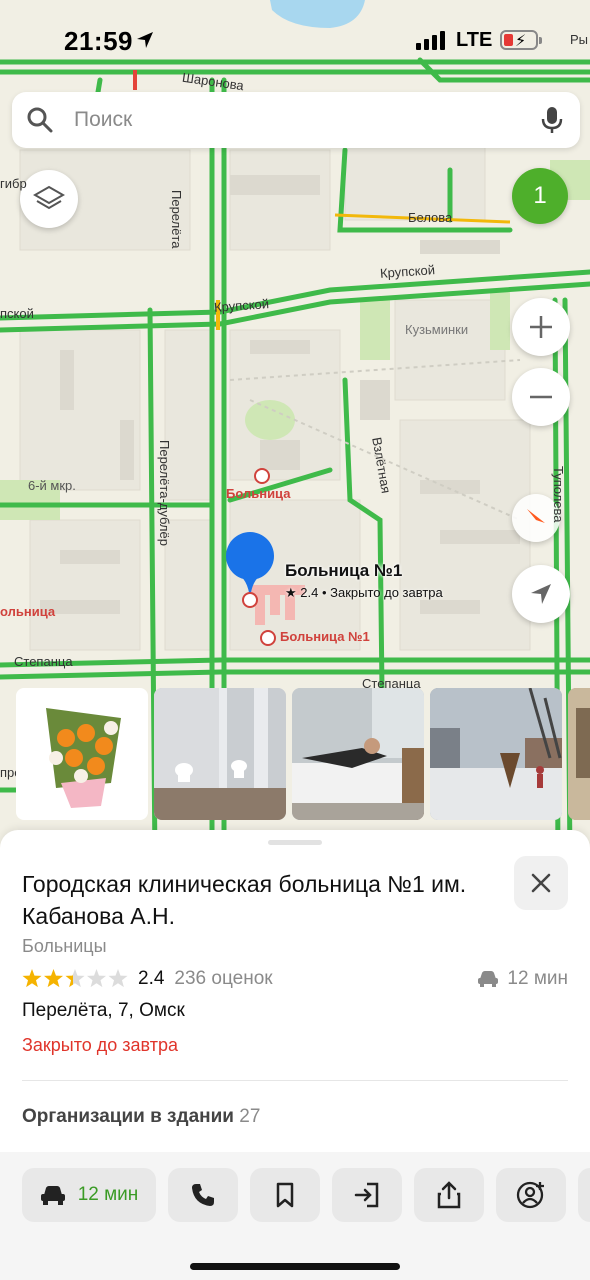 The width and height of the screenshot is (590, 1280). What do you see at coordinates (27, 611) in the screenshot?
I see `hospital-poi-label: ольница` at bounding box center [27, 611].